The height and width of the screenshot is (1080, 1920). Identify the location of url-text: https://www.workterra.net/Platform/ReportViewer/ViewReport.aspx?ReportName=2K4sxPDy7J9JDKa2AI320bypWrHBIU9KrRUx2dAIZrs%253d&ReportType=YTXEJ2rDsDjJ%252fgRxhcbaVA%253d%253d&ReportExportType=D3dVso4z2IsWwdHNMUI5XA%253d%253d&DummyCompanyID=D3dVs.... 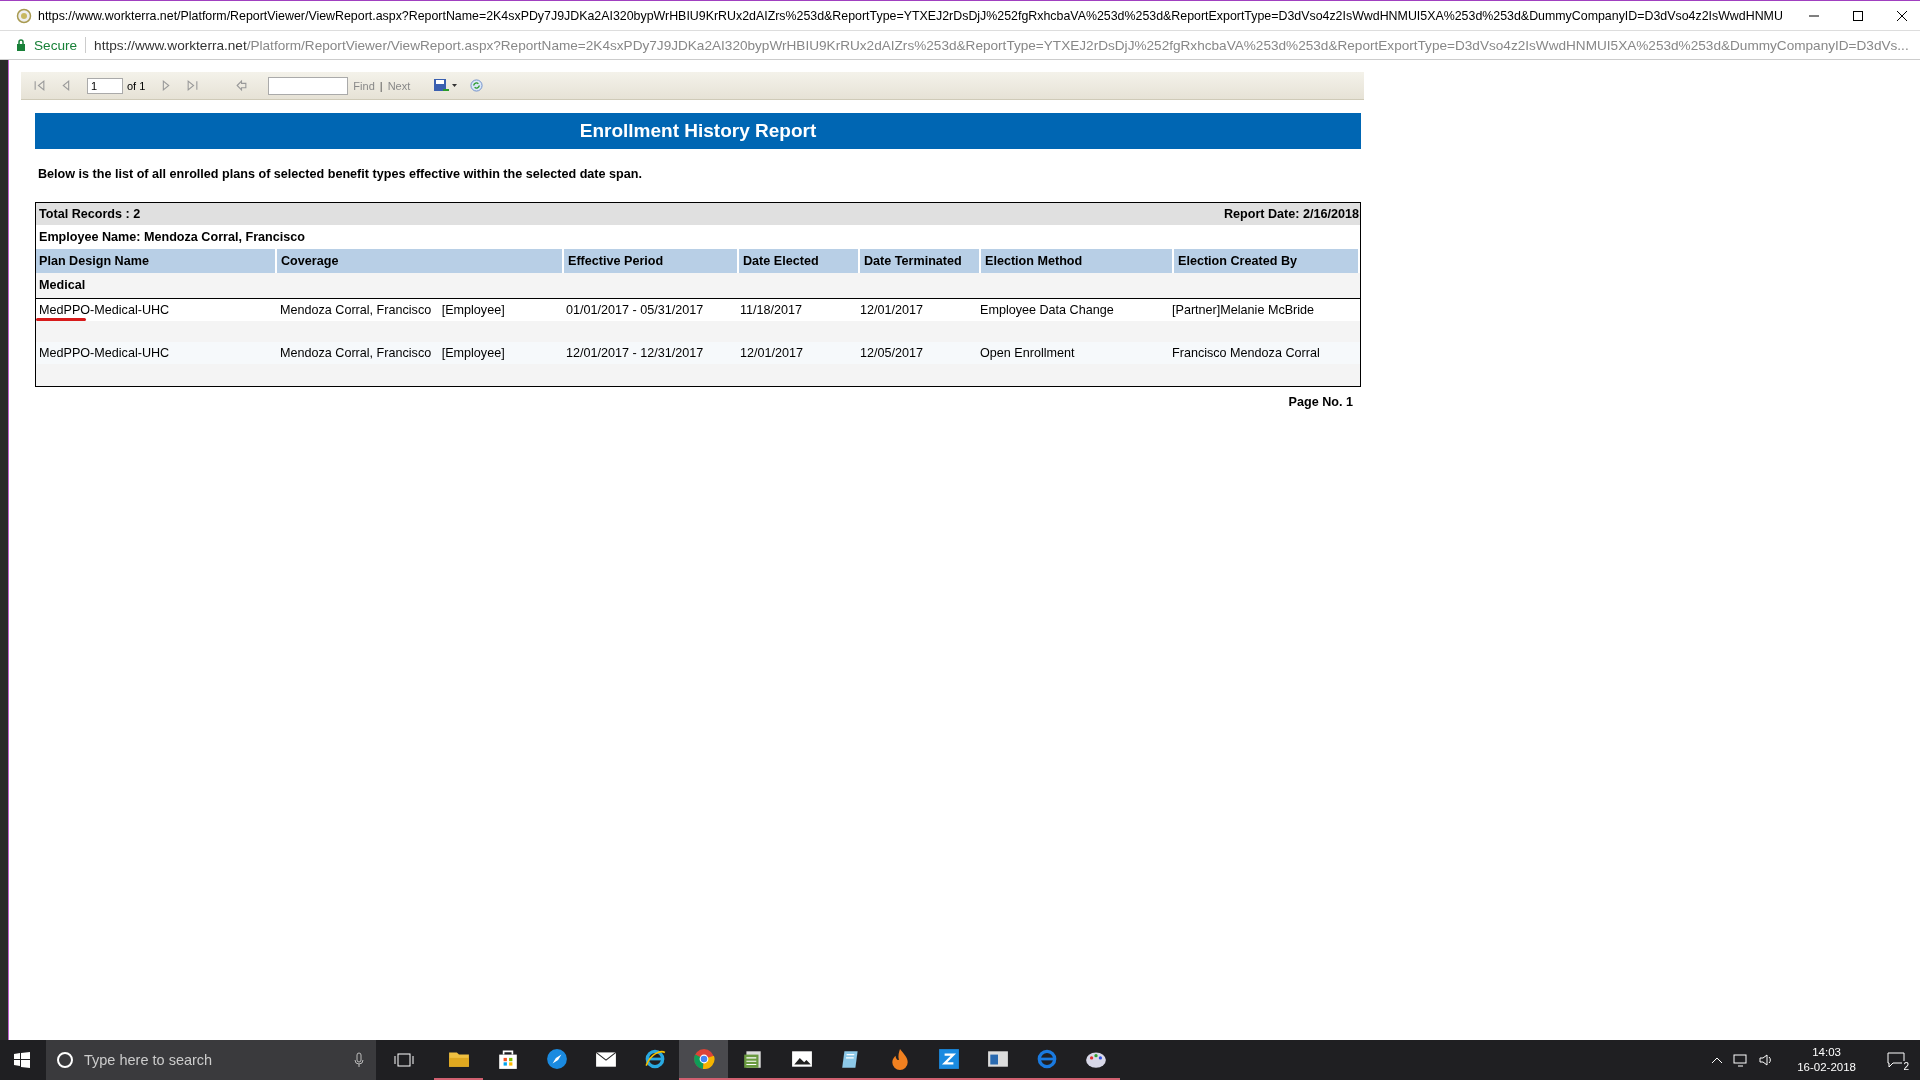
(1001, 45).